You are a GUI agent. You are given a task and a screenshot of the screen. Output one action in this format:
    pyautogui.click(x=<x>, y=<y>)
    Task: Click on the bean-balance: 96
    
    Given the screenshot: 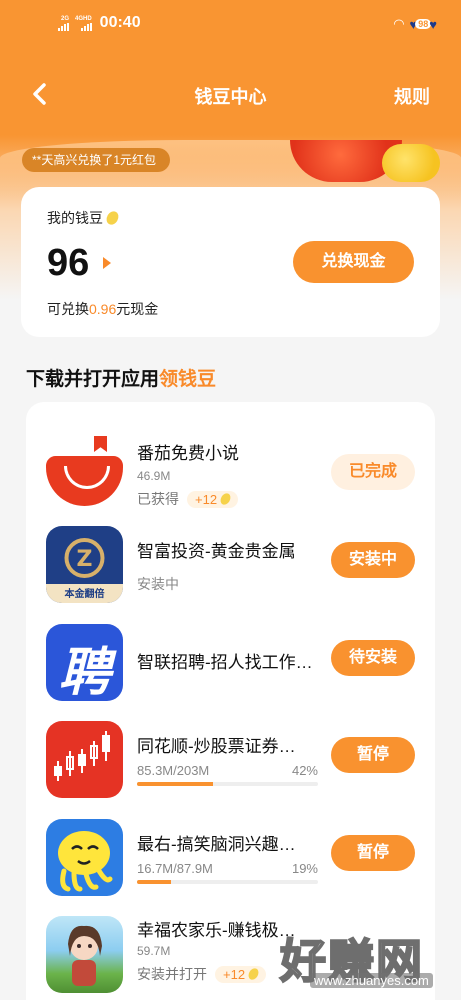 What is the action you would take?
    pyautogui.click(x=68, y=263)
    